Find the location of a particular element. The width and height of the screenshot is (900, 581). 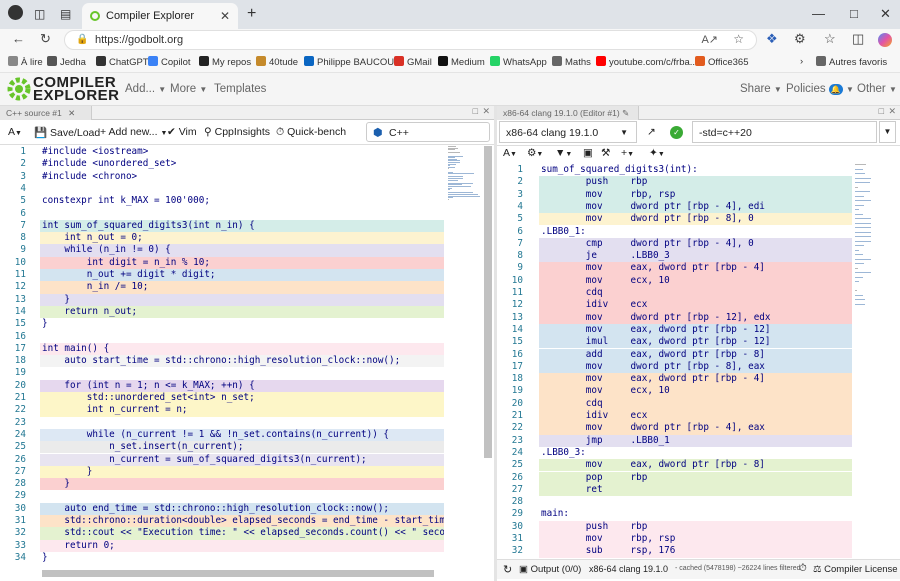

bookmark-item: WhatsApp is located at coordinates (518, 62).